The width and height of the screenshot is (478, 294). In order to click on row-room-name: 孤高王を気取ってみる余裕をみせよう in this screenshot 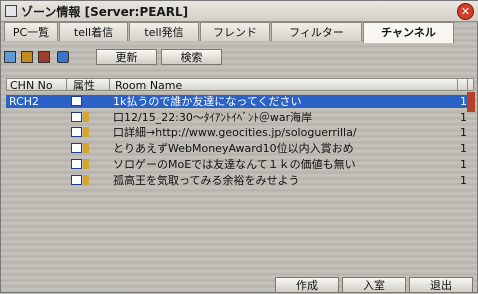, I will do `click(206, 180)`.